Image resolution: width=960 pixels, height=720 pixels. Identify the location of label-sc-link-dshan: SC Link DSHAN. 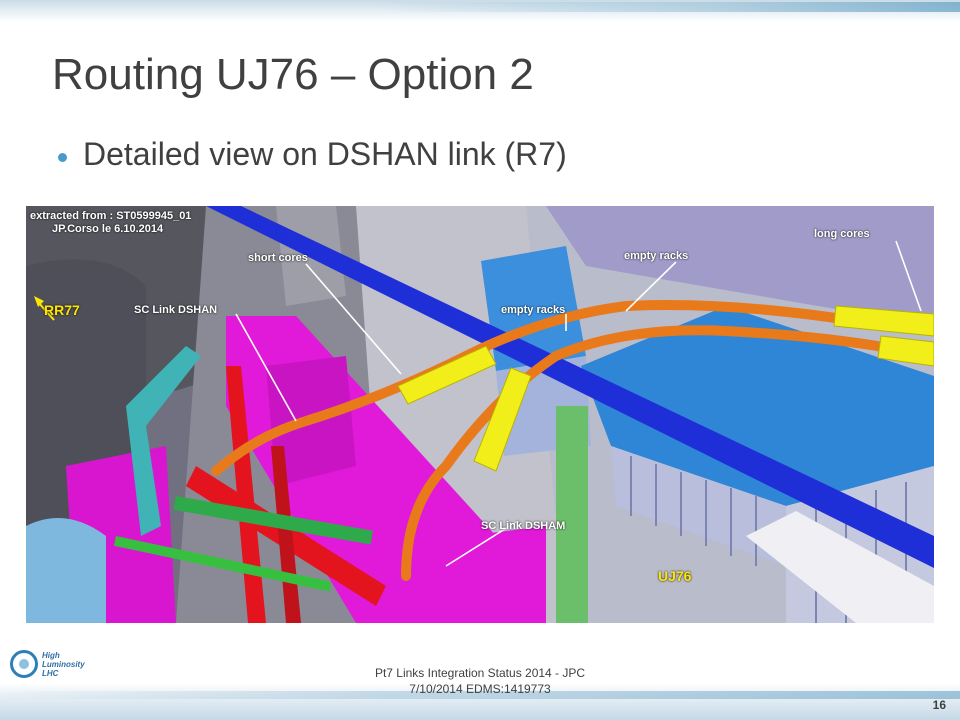
(176, 310).